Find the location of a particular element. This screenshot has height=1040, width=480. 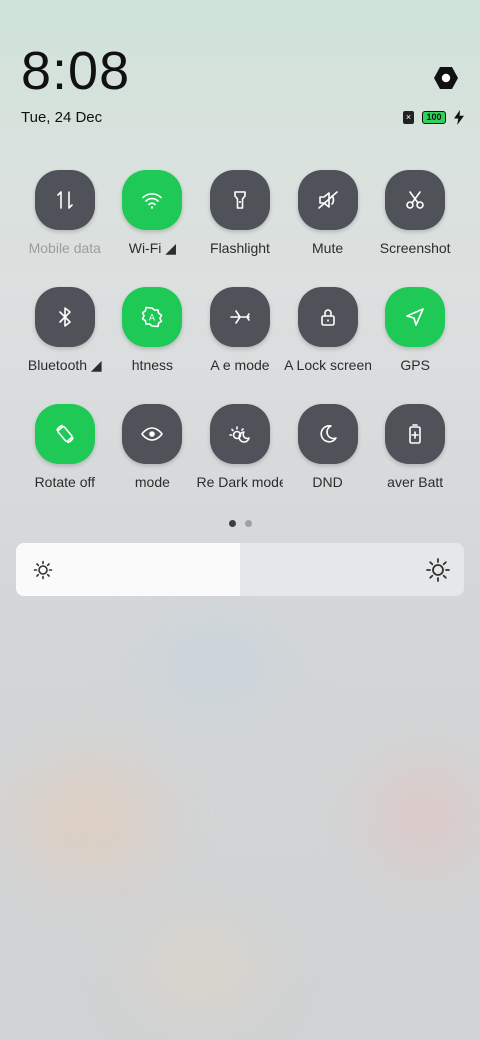

tile-bluetooth: Bluetooth ◢ is located at coordinates (65, 331).